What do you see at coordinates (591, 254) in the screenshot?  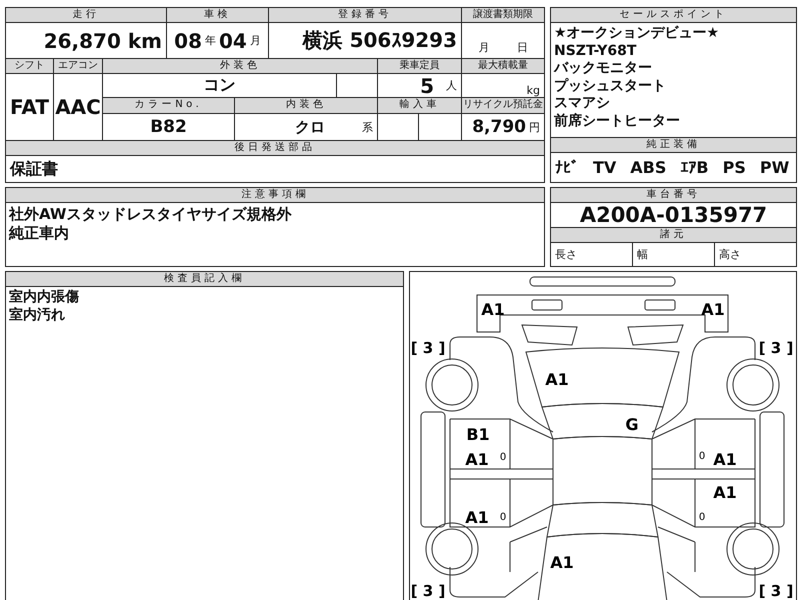 I see `spec-label: 長さ` at bounding box center [591, 254].